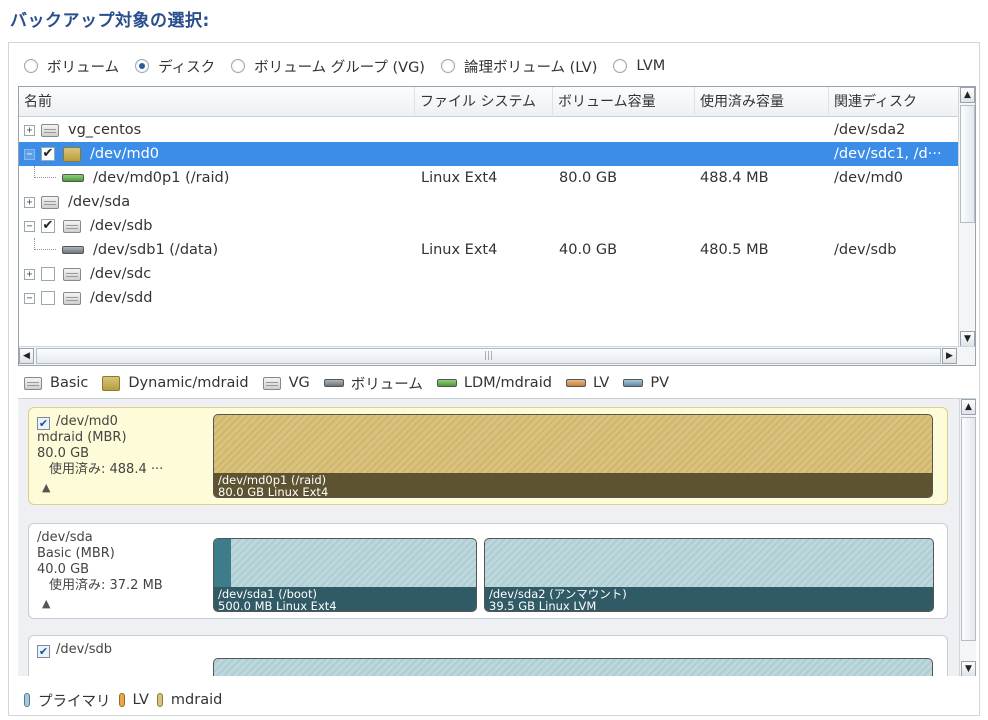 The height and width of the screenshot is (720, 988). What do you see at coordinates (71, 66) in the screenshot?
I see `radio-volume: ボリューム` at bounding box center [71, 66].